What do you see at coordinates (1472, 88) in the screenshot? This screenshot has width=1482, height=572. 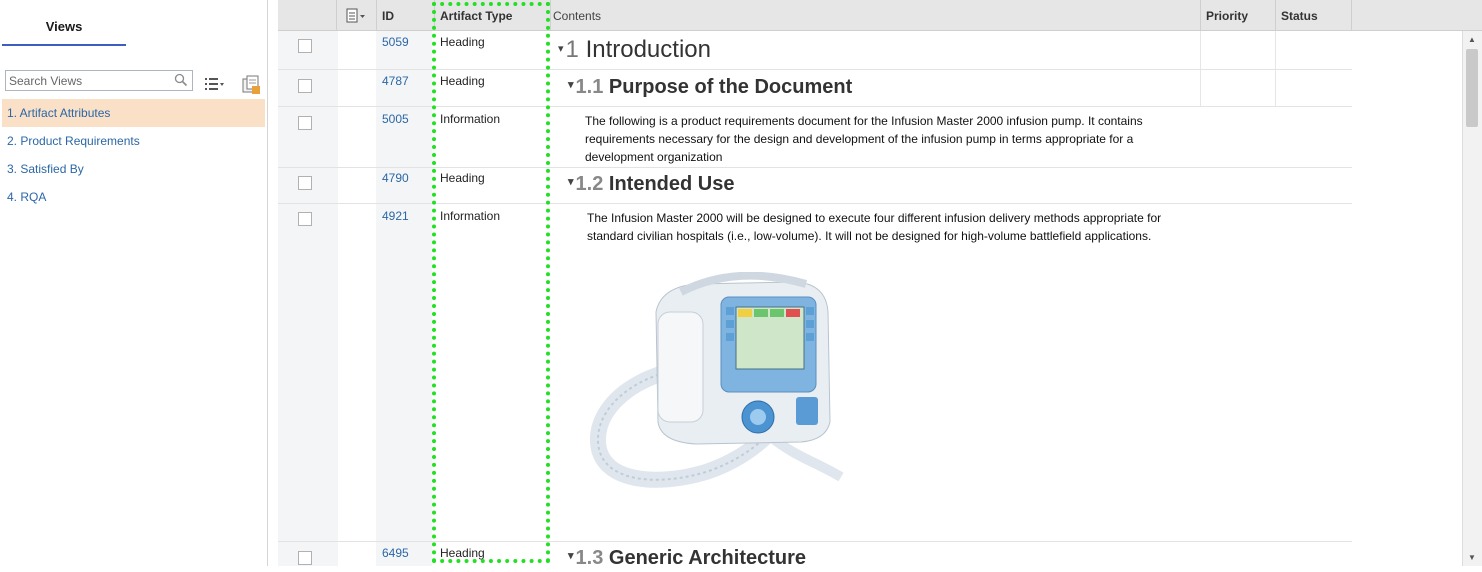 I see `scroll-thumb` at bounding box center [1472, 88].